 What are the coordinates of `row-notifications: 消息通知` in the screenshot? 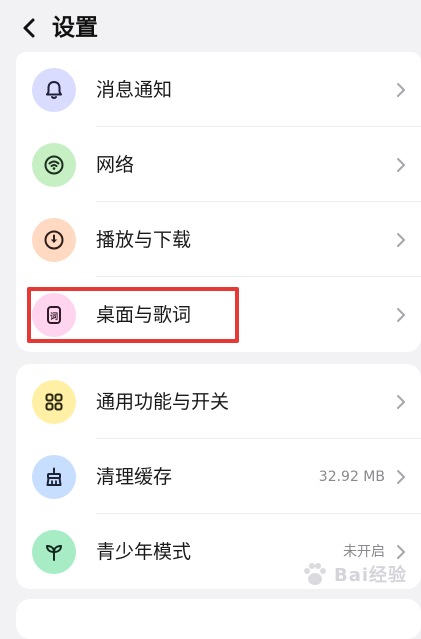 It's located at (218, 89).